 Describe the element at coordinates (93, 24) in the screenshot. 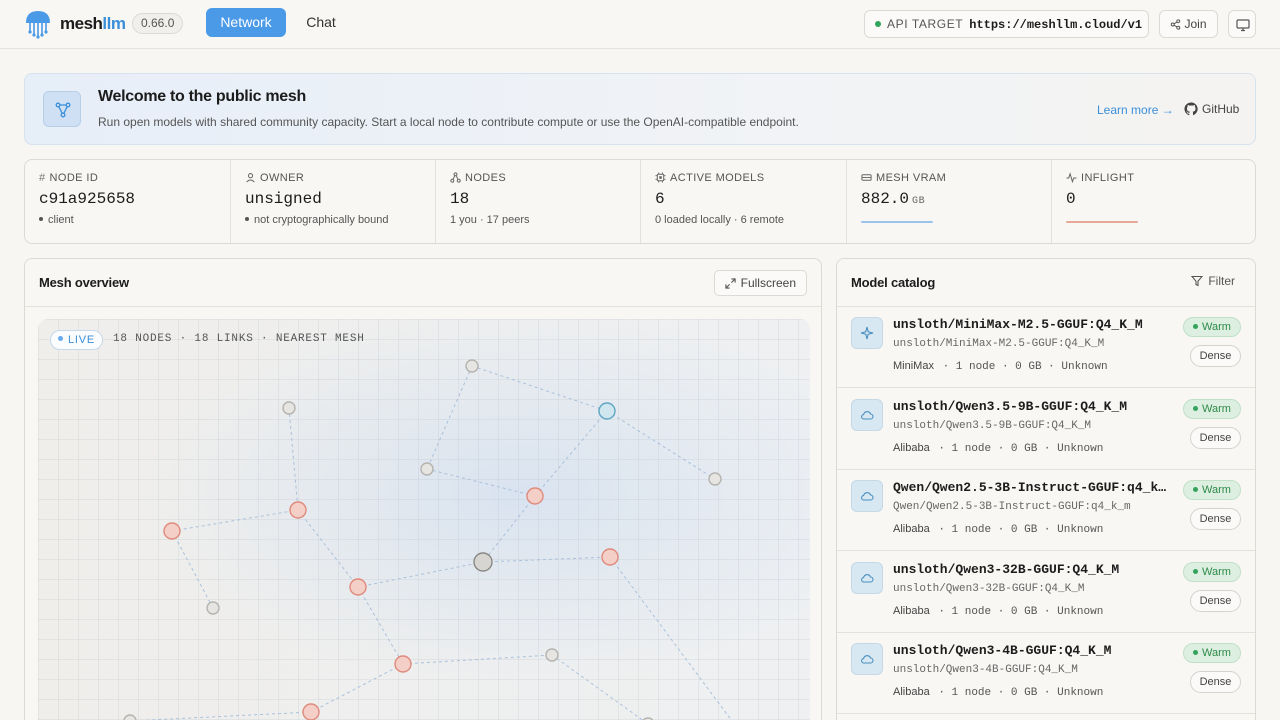

I see `brand-name: meshllm` at that location.